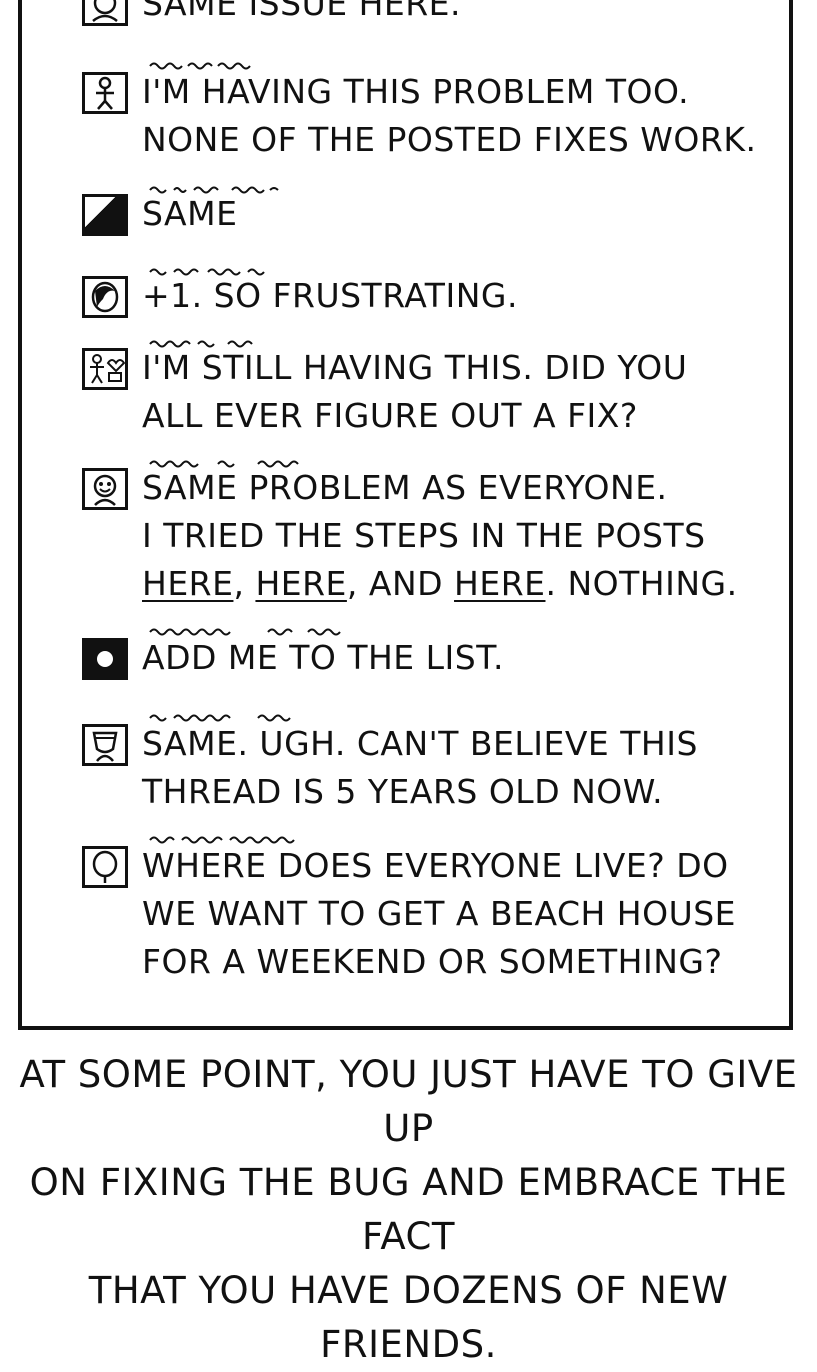 The image size is (817, 1372). What do you see at coordinates (405, 487) in the screenshot?
I see `post-line: SAME PROBLEM AS EVERYONE.` at bounding box center [405, 487].